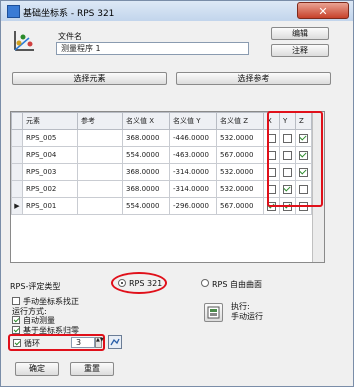 This screenshot has width=354, height=387. I want to click on loop-settings-icon, so click(115, 342).